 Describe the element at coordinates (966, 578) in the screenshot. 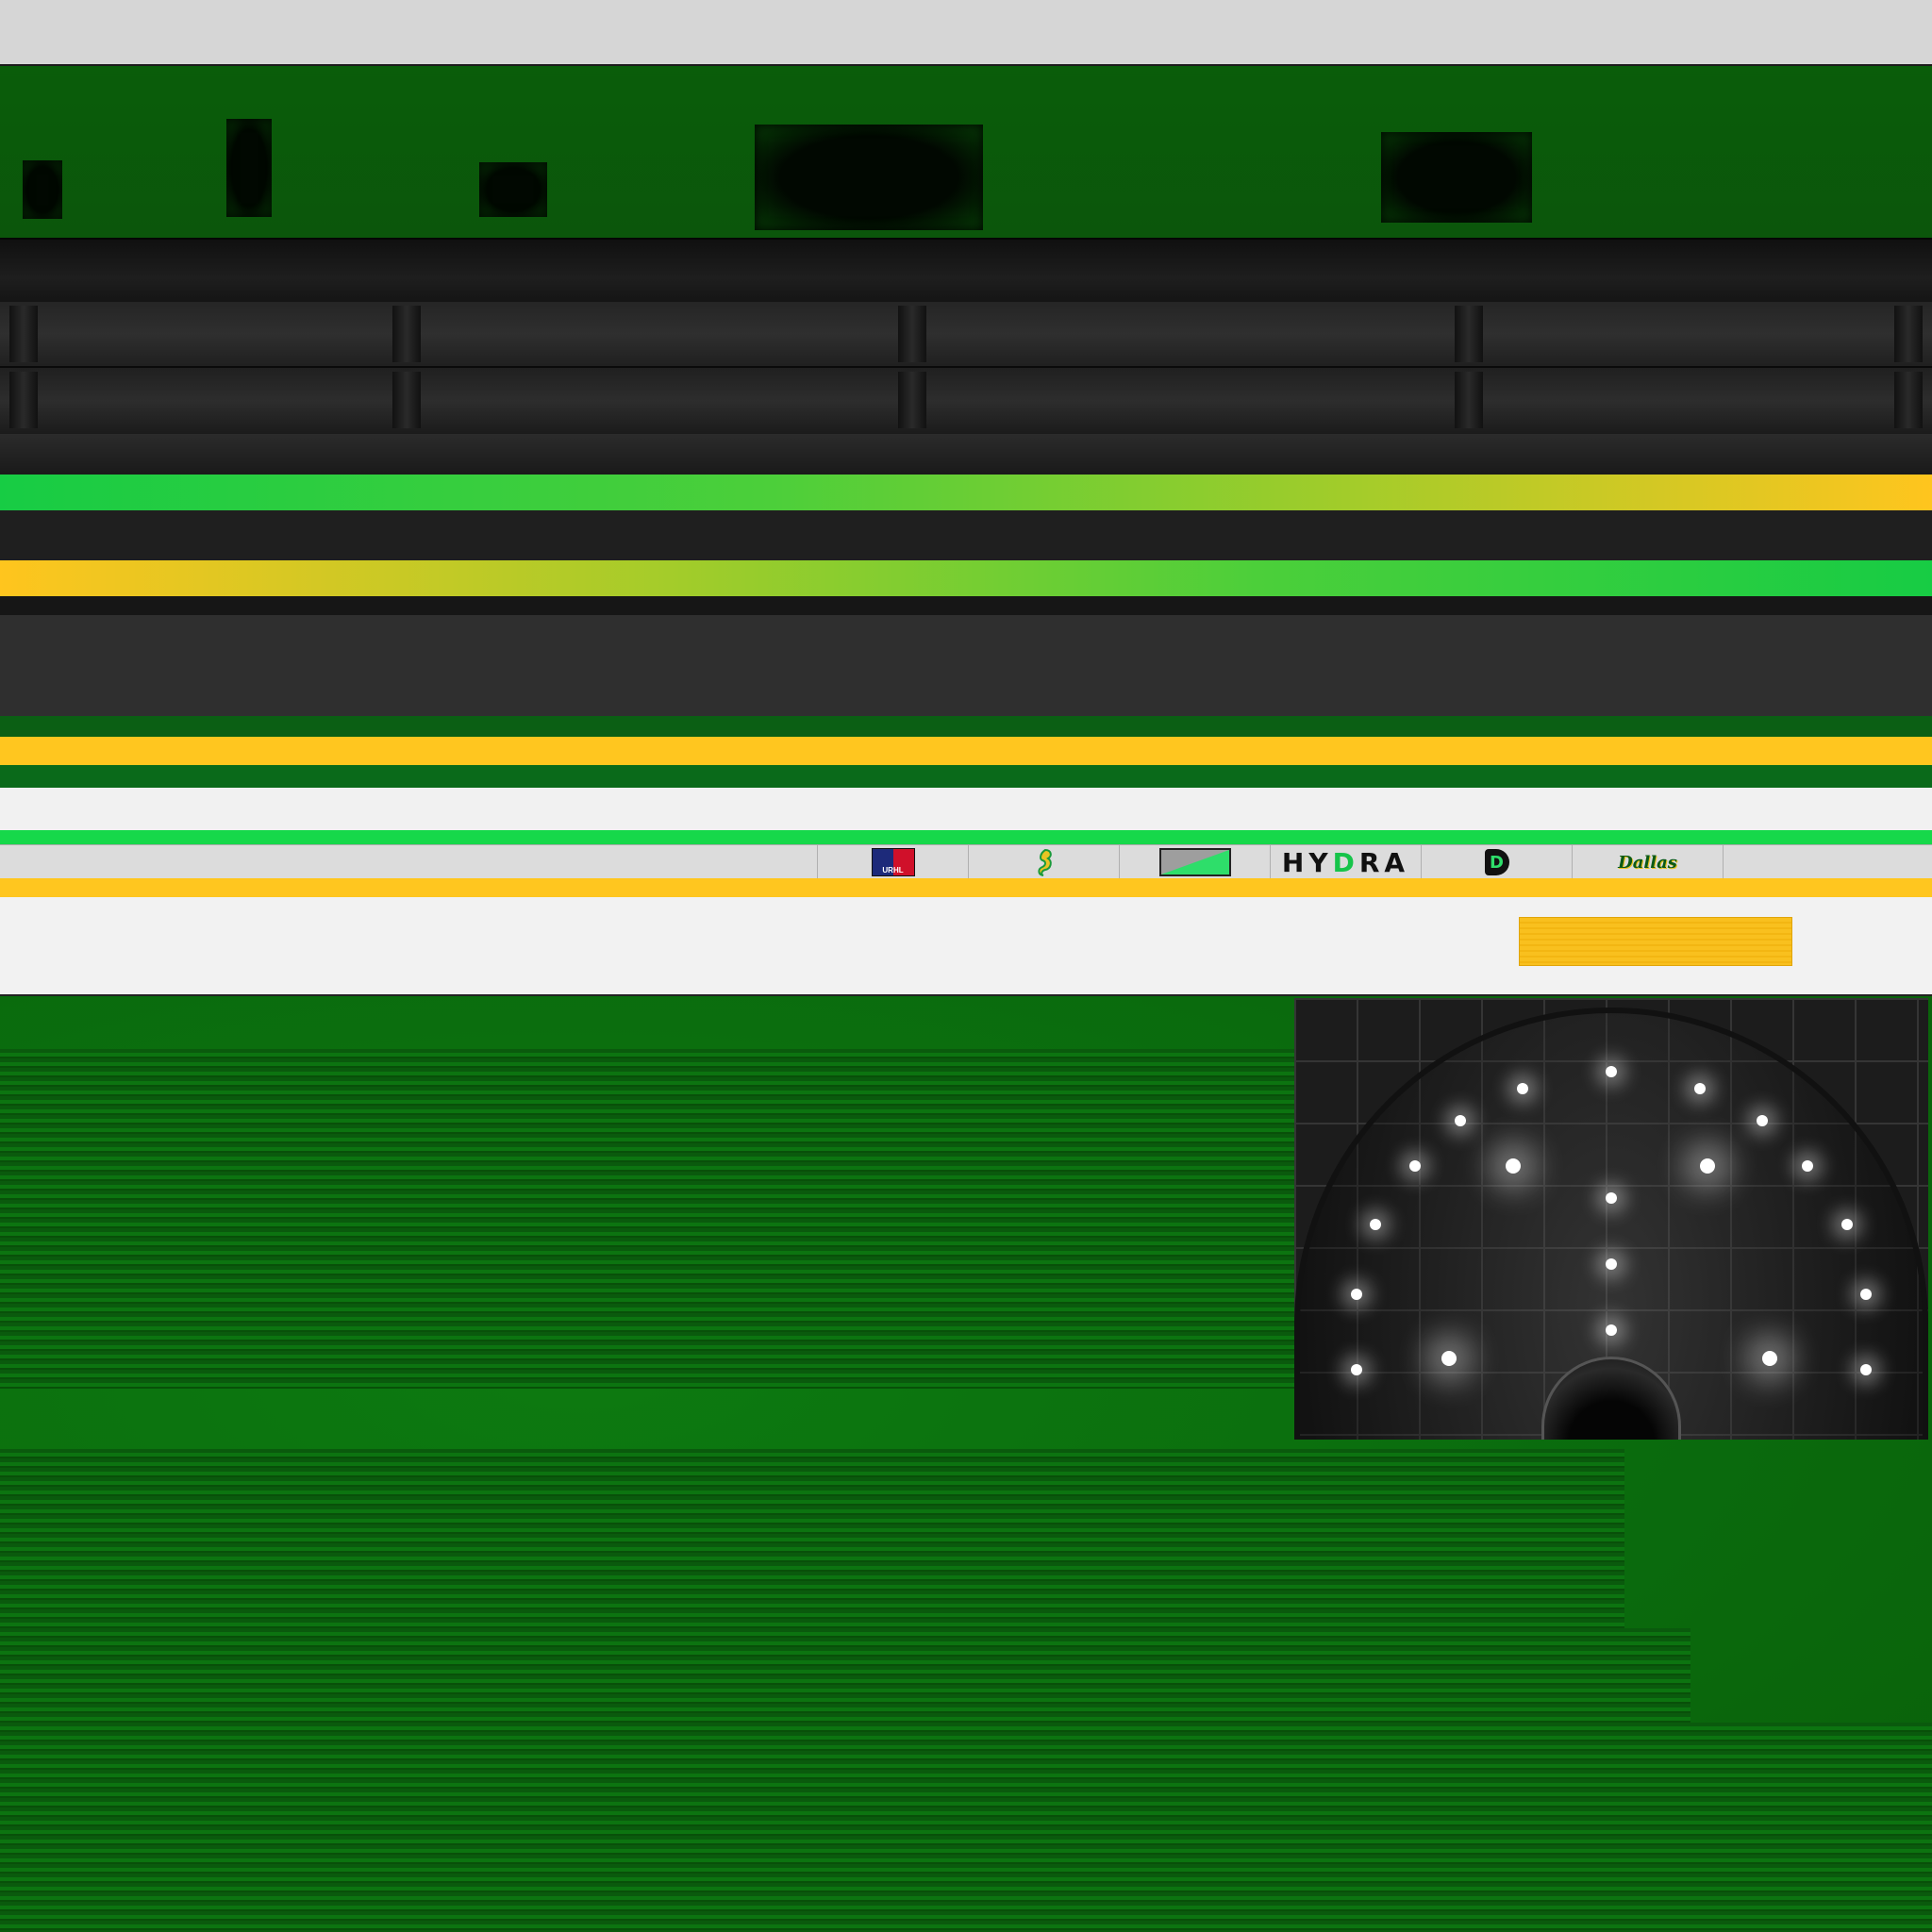

I see `gradient-stripe-yellow-to-green` at that location.